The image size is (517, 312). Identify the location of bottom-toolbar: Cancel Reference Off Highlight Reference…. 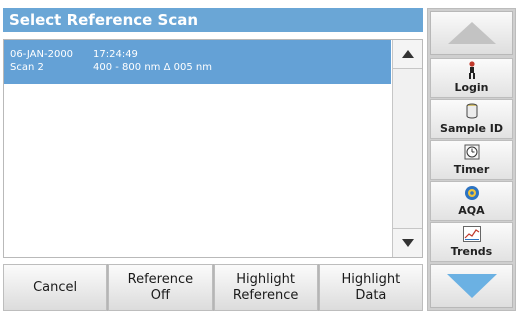
(213, 287).